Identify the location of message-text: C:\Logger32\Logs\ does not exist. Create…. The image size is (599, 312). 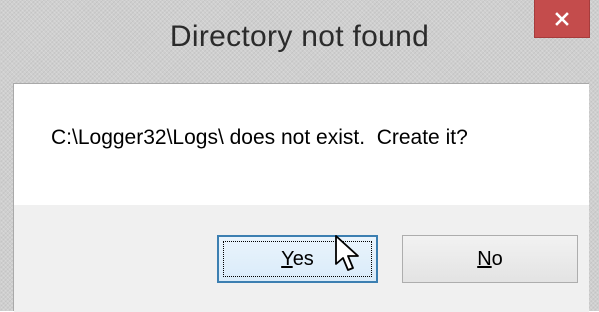
(259, 137).